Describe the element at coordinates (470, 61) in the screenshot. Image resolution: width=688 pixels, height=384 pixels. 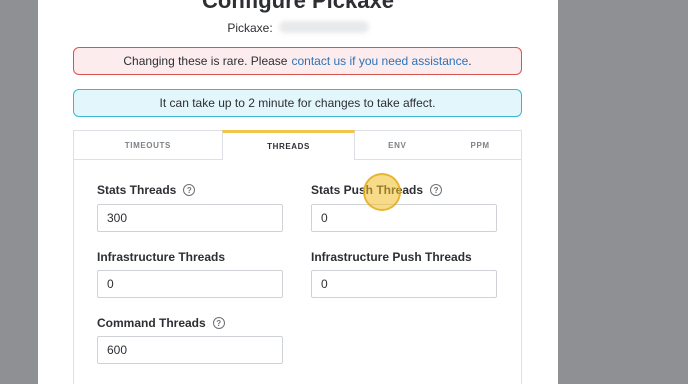
I see `warning-end: .` at that location.